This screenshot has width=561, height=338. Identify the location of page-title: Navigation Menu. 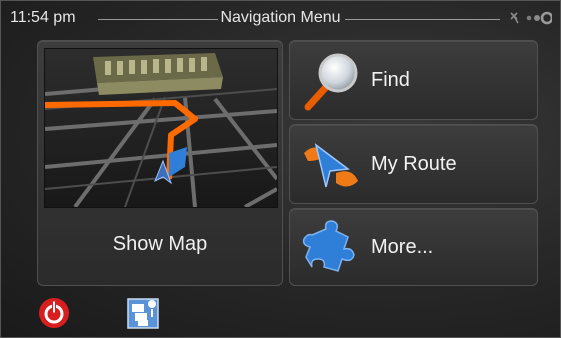
(280, 17).